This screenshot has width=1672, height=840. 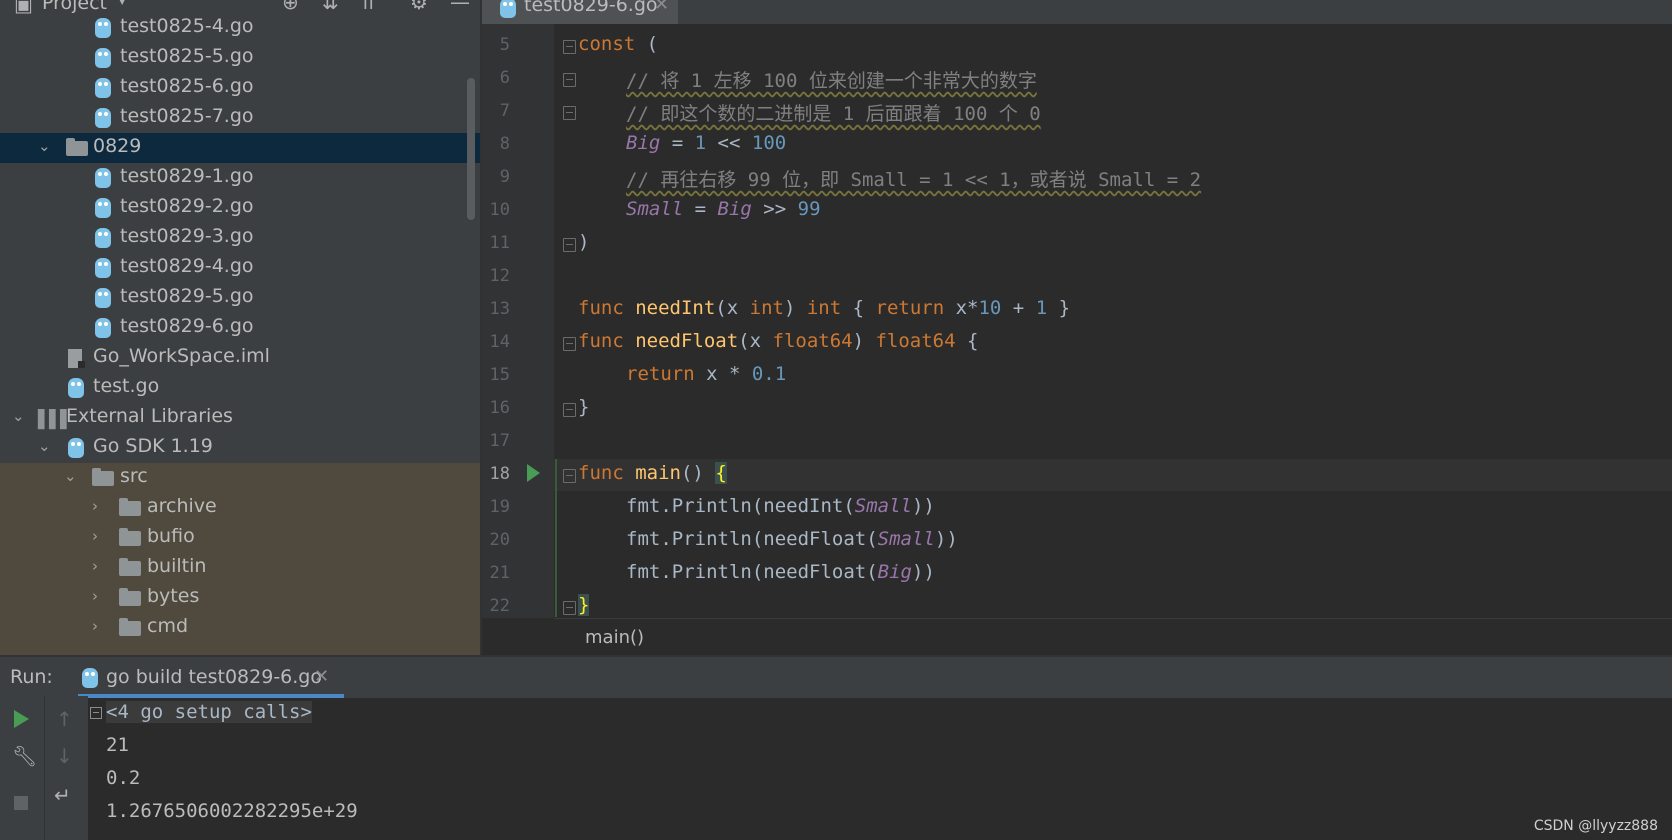 What do you see at coordinates (240, 649) in the screenshot?
I see `tree-folder-partial` at bounding box center [240, 649].